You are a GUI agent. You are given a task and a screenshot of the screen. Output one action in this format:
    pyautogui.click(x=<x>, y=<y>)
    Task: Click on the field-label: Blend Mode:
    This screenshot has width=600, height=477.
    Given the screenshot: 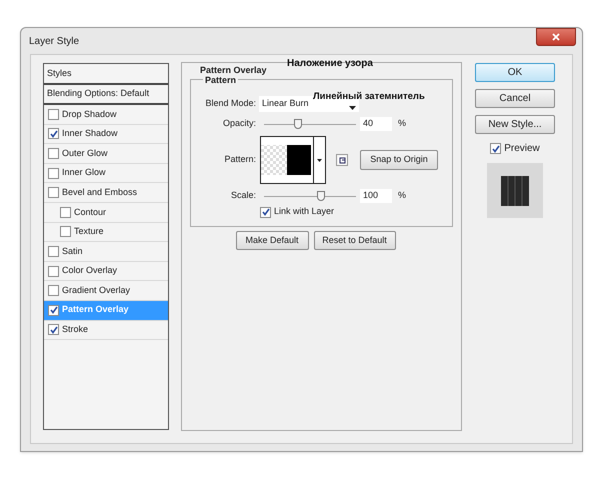 What is the action you would take?
    pyautogui.click(x=230, y=103)
    